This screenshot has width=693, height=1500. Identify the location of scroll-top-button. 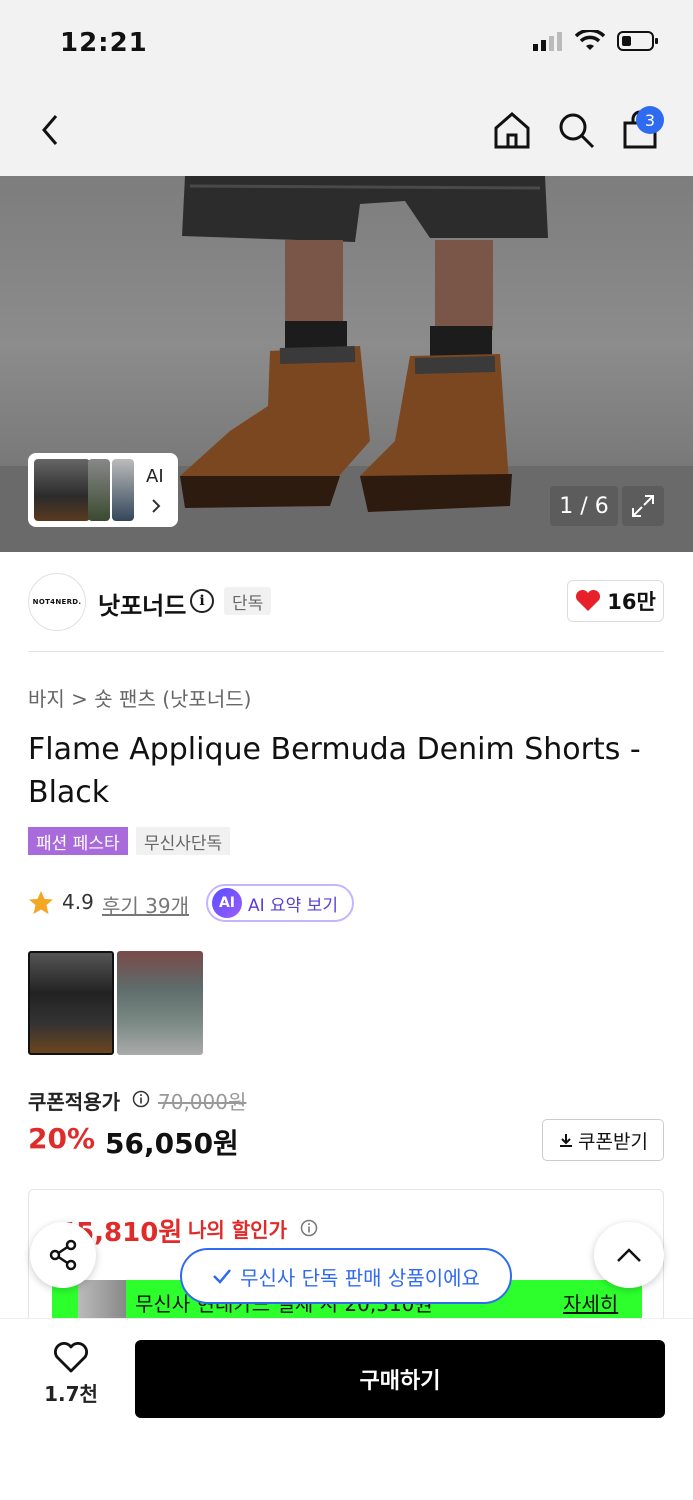
(629, 1255).